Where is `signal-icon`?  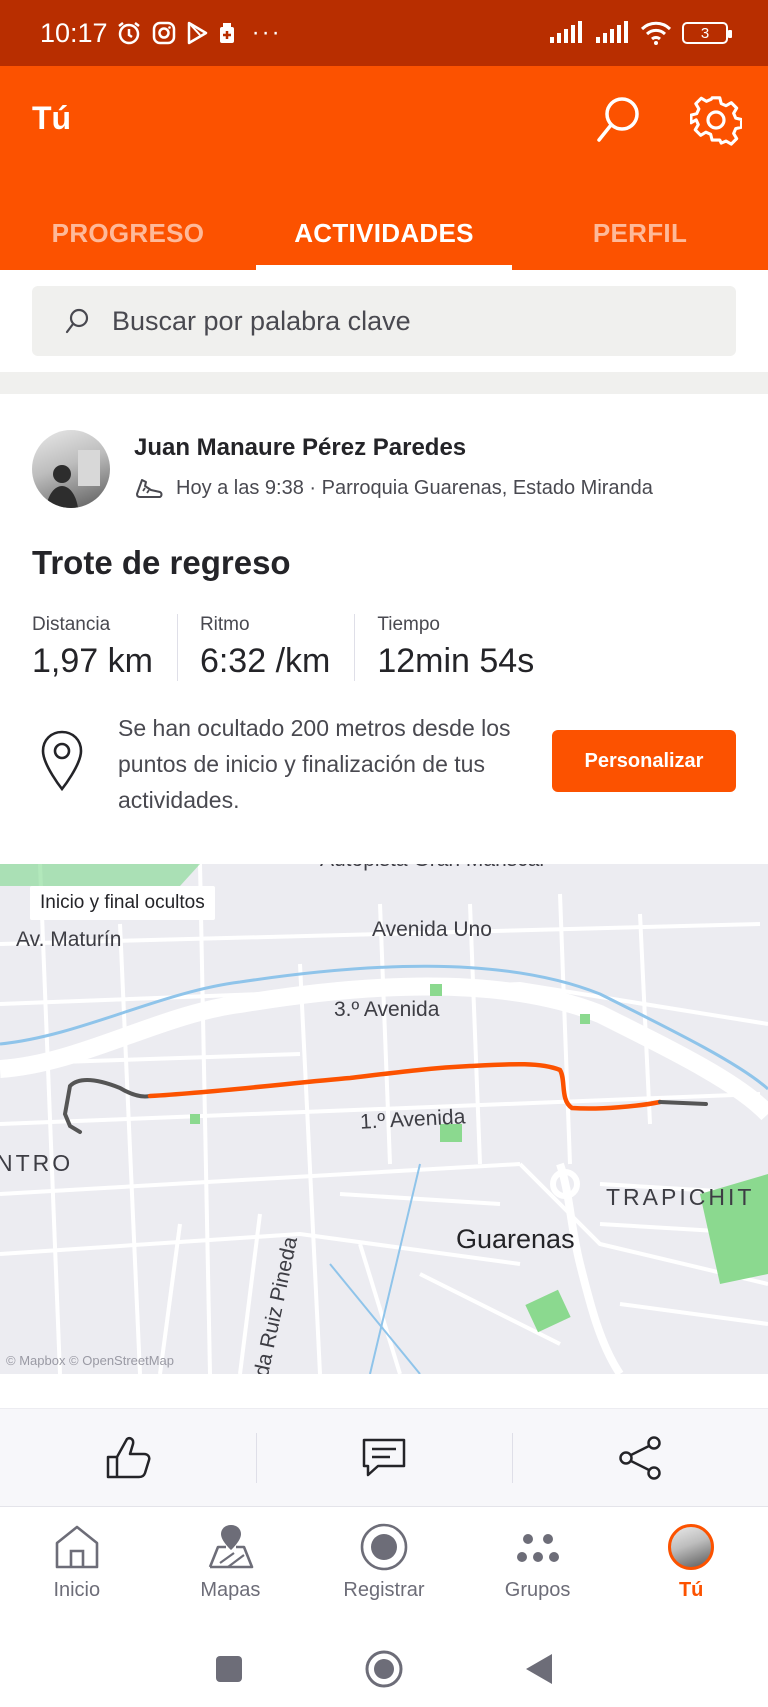 signal-icon is located at coordinates (566, 32).